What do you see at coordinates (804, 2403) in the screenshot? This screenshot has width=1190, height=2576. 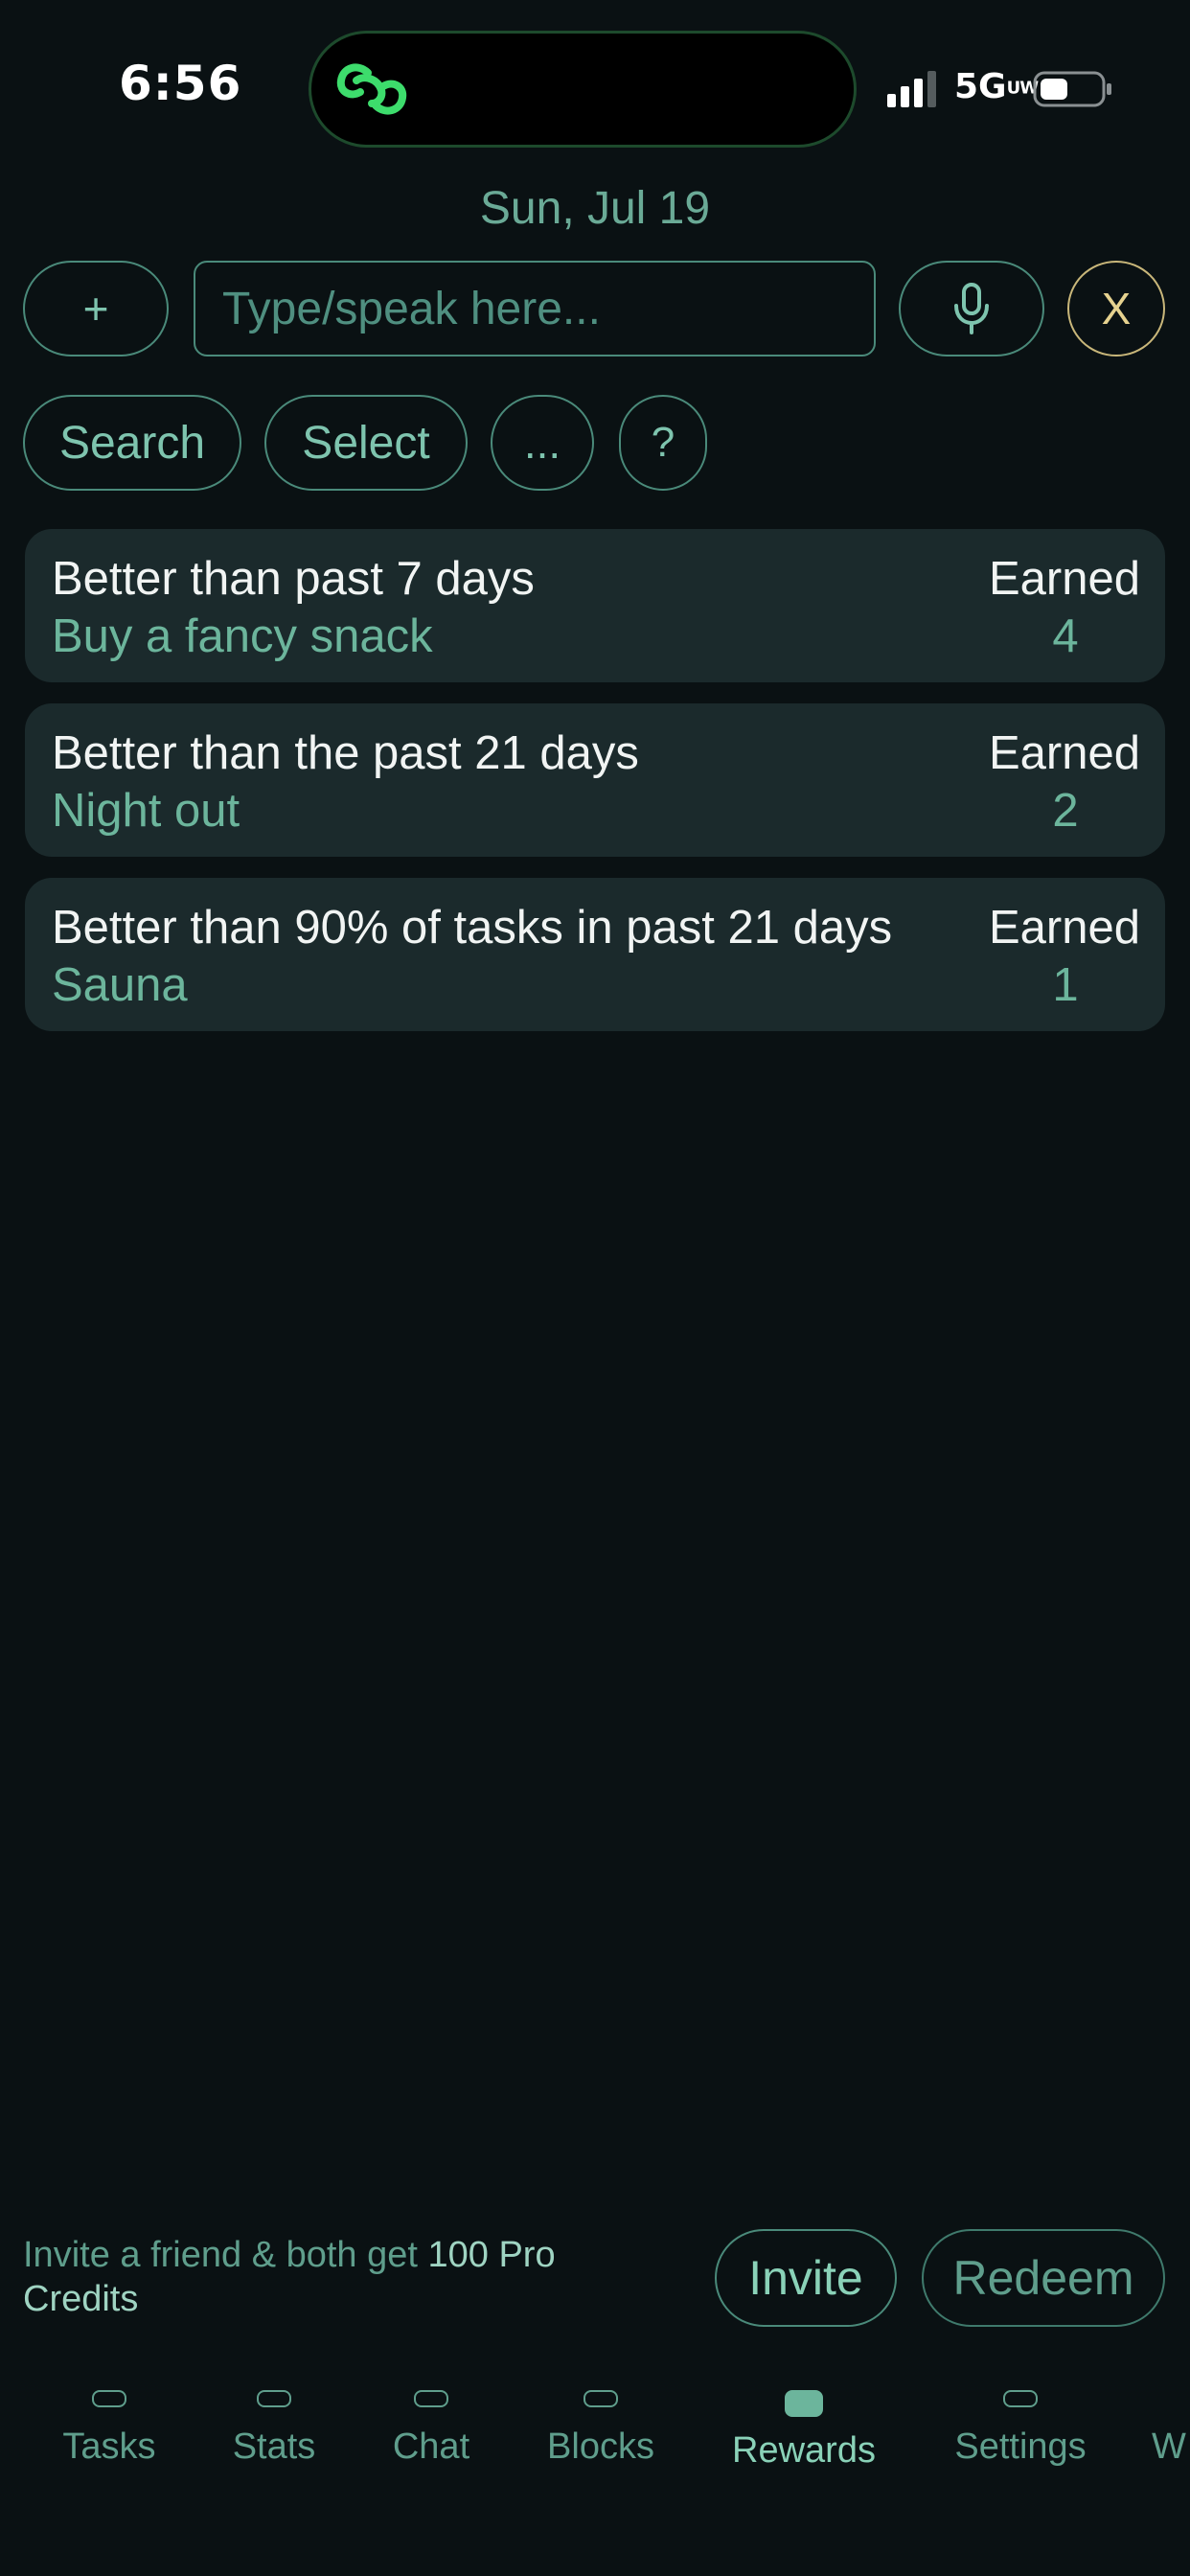 I see `rewards-tab-icon` at bounding box center [804, 2403].